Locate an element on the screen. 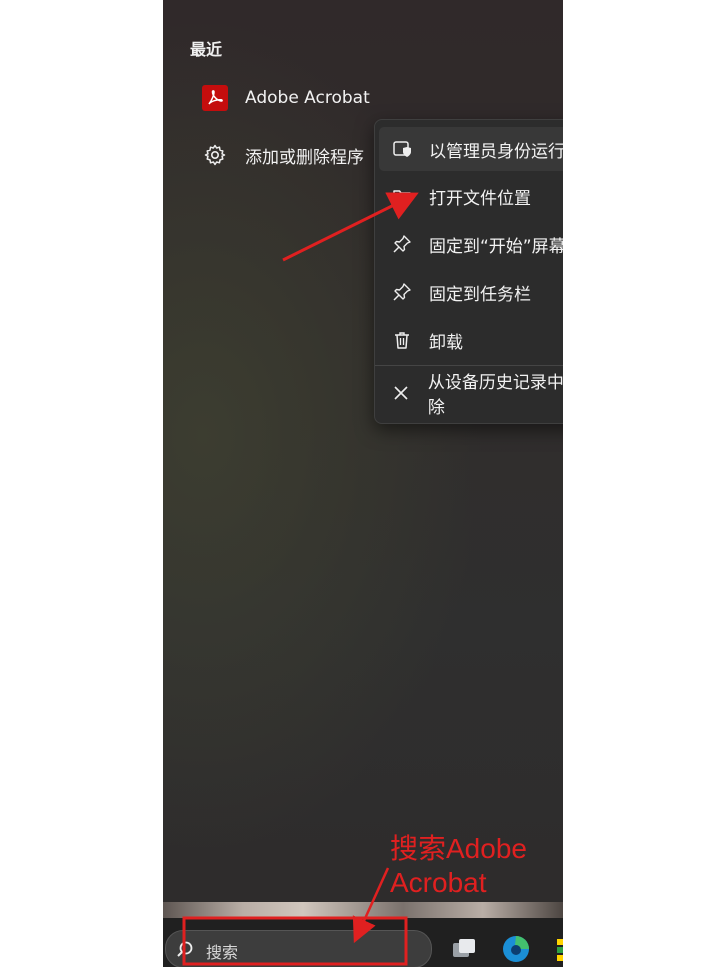 Image resolution: width=725 pixels, height=967 pixels. menu-item-pin-to-taskbar: 固定到任务栏 is located at coordinates (471, 292).